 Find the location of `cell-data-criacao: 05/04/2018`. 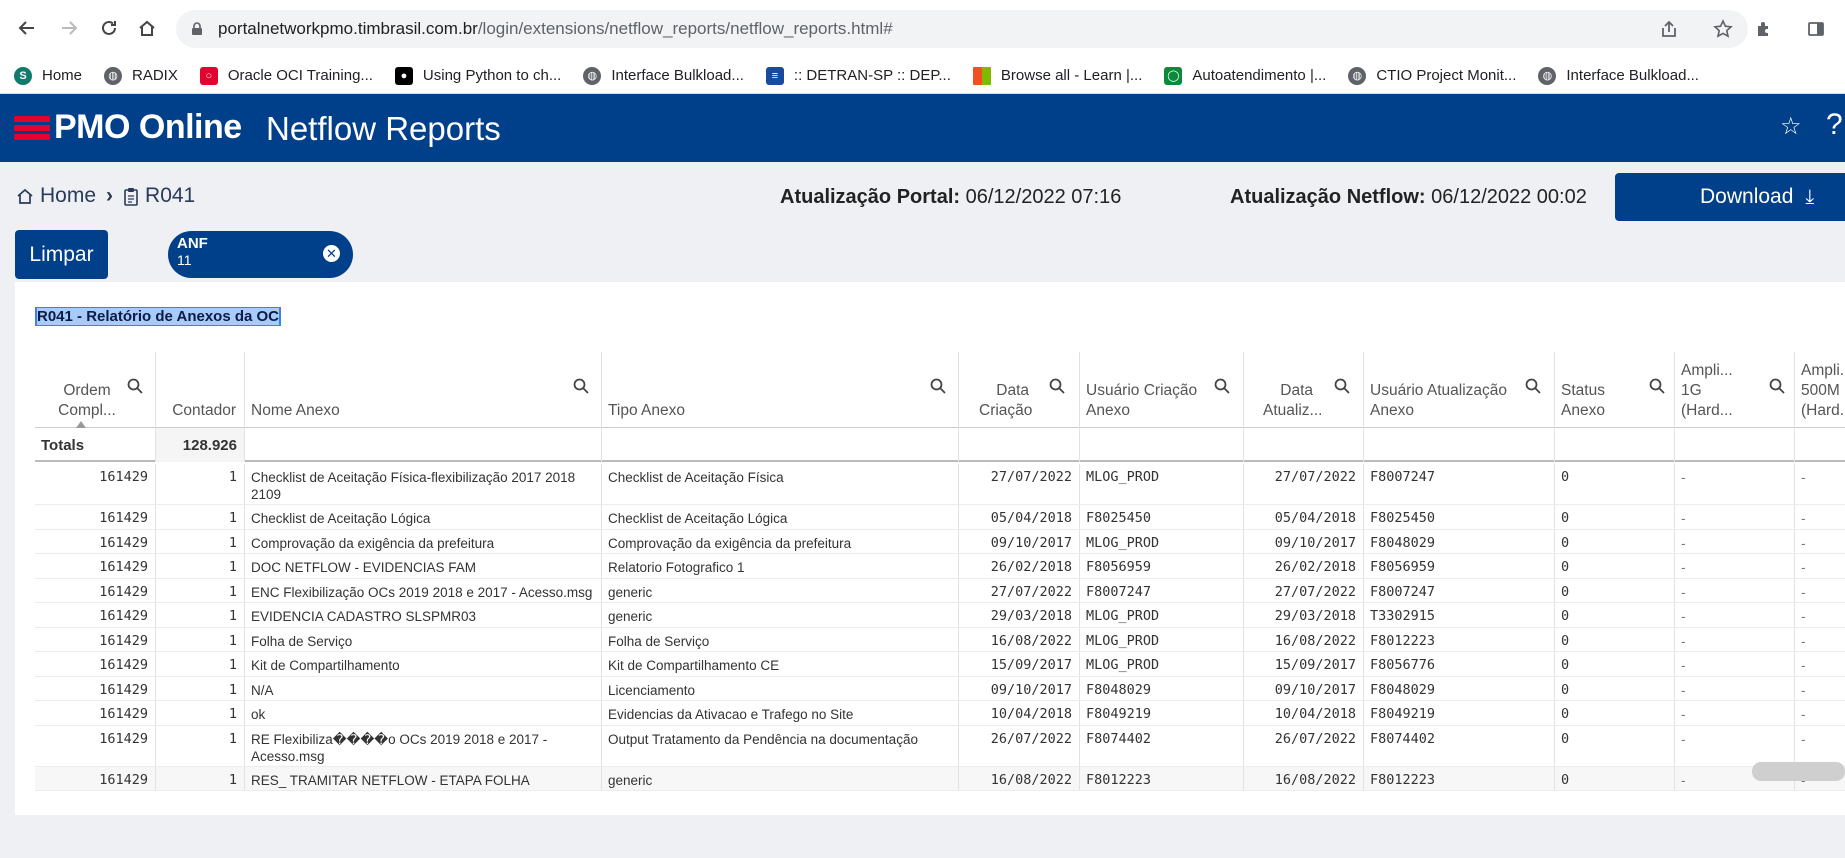

cell-data-criacao: 05/04/2018 is located at coordinates (1019, 517).